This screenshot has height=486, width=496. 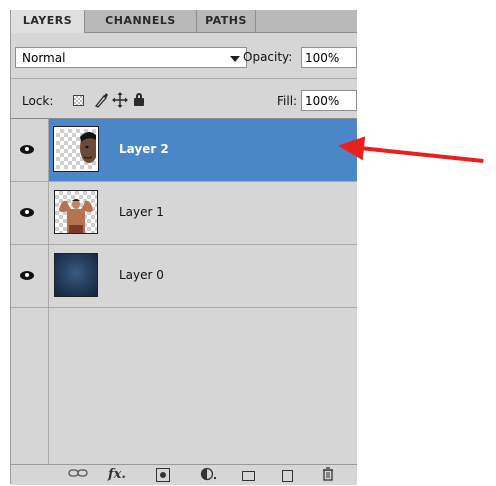 What do you see at coordinates (117, 475) in the screenshot?
I see `fx-icon: fx.` at bounding box center [117, 475].